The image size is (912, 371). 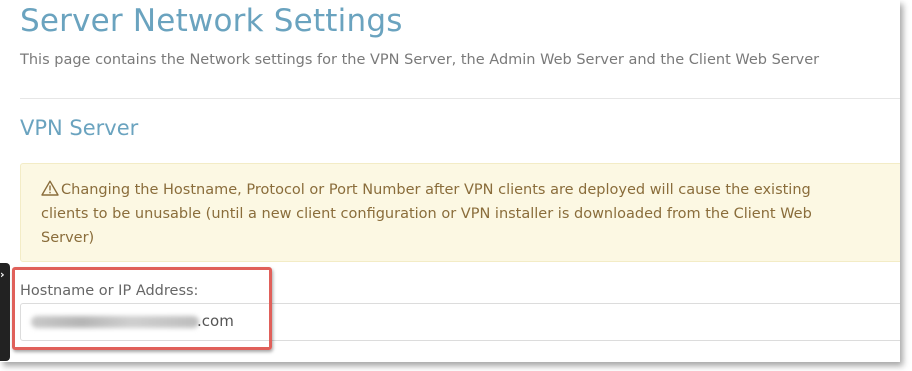 What do you see at coordinates (5, 312) in the screenshot?
I see `side-panel-toggle: ›` at bounding box center [5, 312].